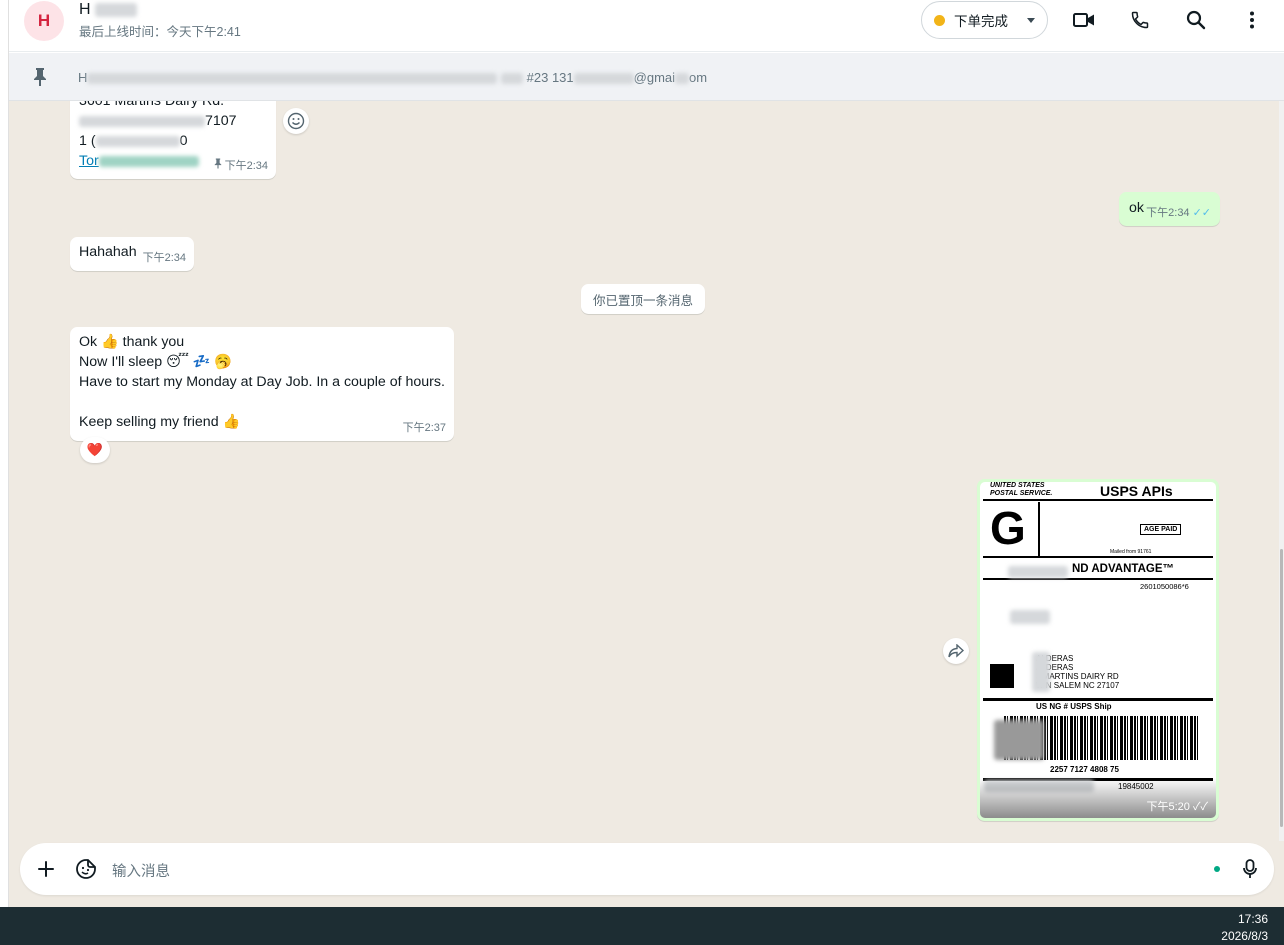 The image size is (1284, 945). What do you see at coordinates (643, 299) in the screenshot?
I see `system-notice: 你已置顶一条消息` at bounding box center [643, 299].